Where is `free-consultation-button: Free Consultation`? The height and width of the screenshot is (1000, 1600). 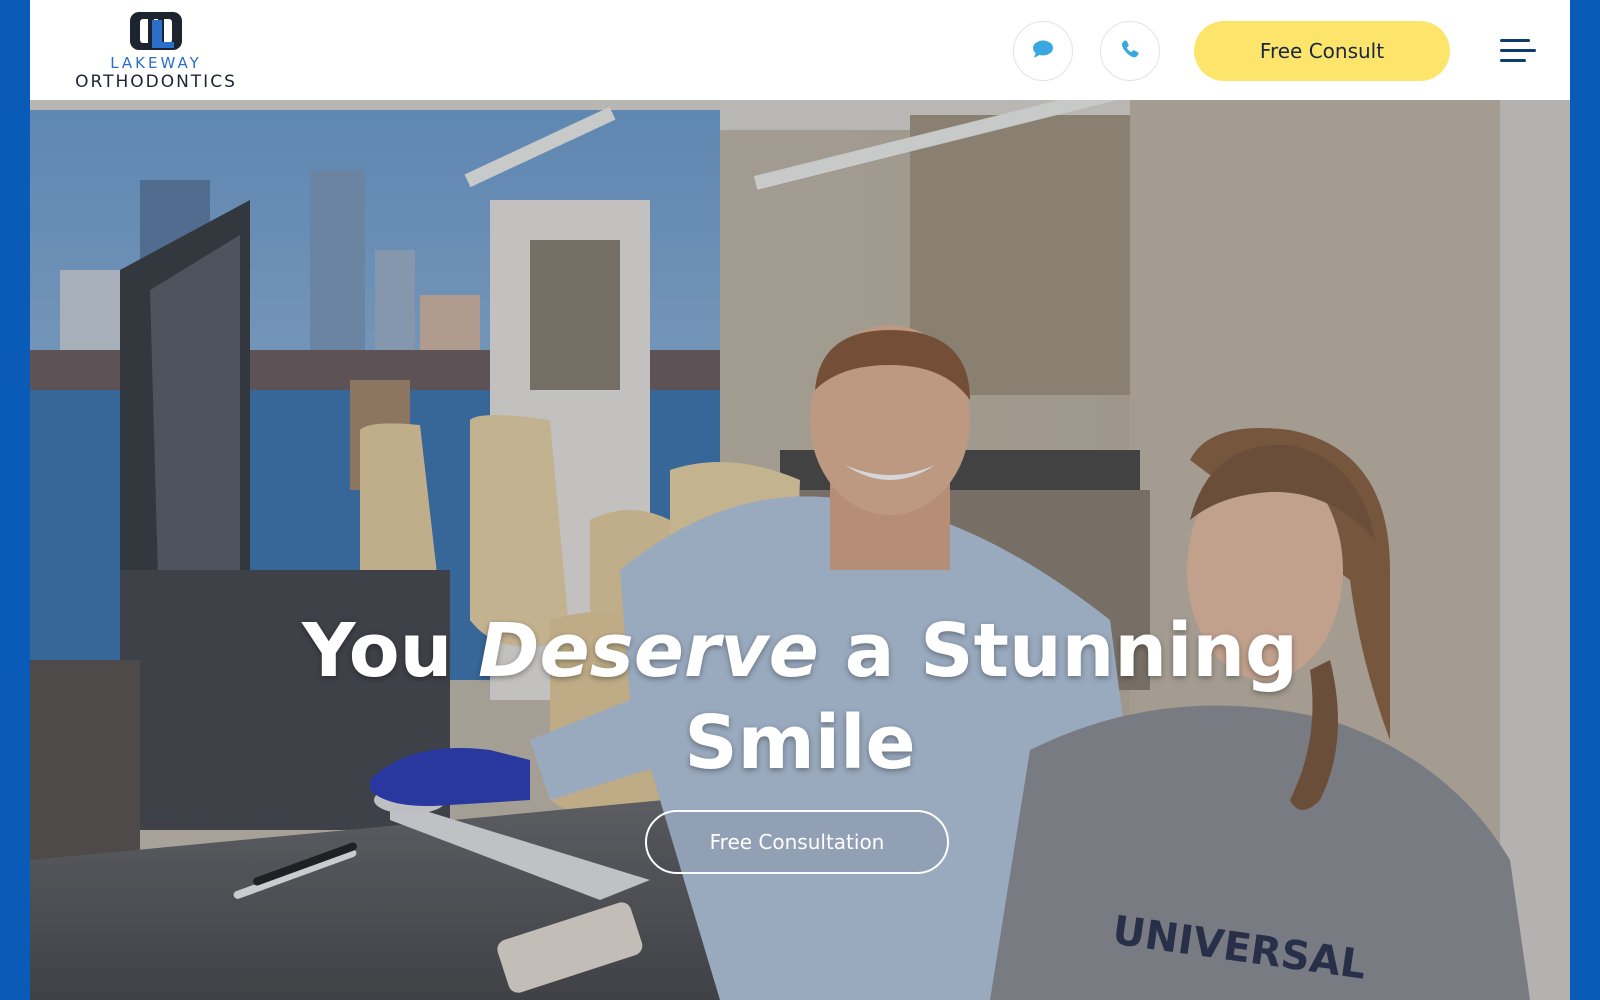 free-consultation-button: Free Consultation is located at coordinates (797, 842).